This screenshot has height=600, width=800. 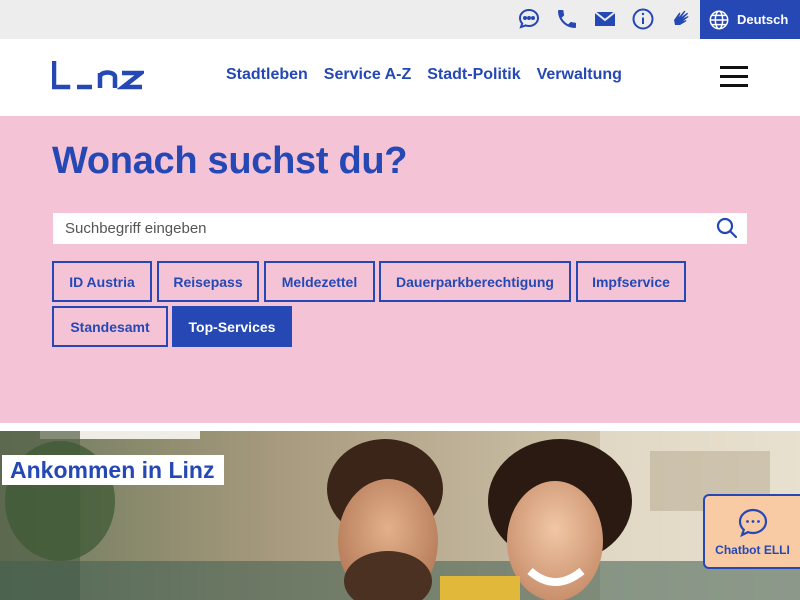 What do you see at coordinates (763, 19) in the screenshot?
I see `language-label: Deutsch` at bounding box center [763, 19].